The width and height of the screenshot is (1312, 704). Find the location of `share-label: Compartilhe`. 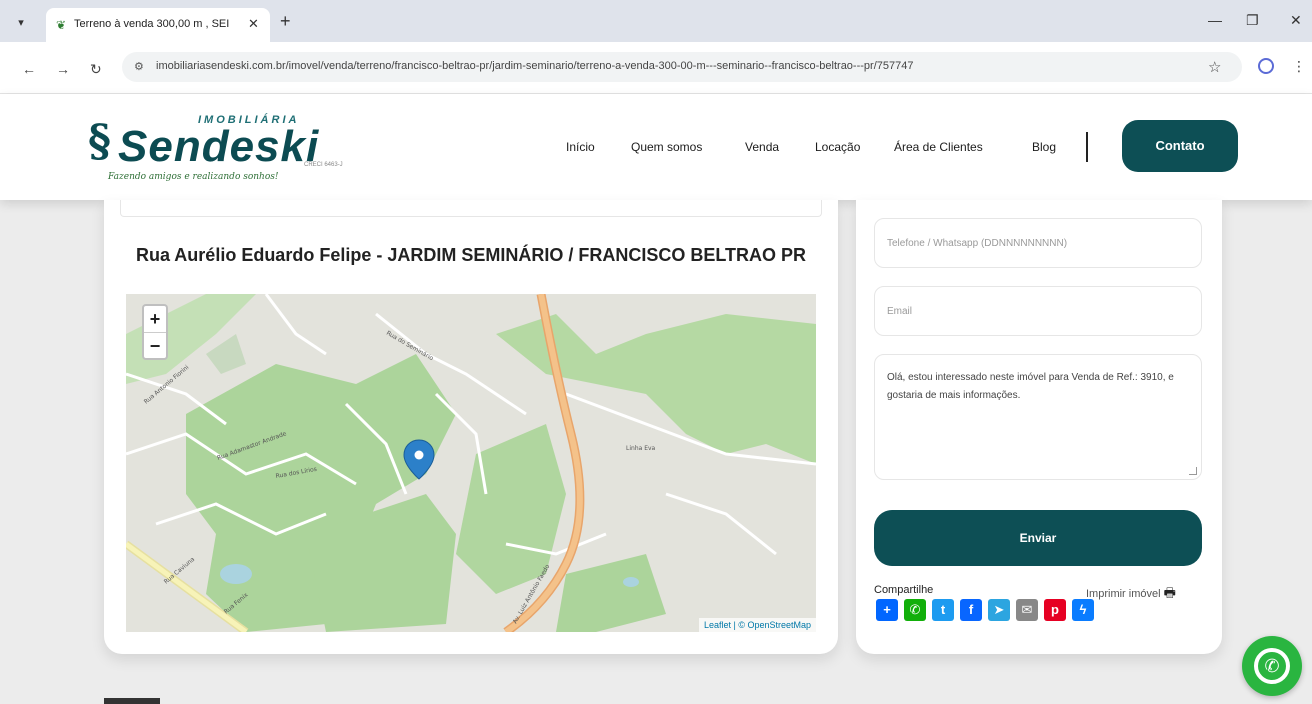

share-label: Compartilhe is located at coordinates (904, 590).